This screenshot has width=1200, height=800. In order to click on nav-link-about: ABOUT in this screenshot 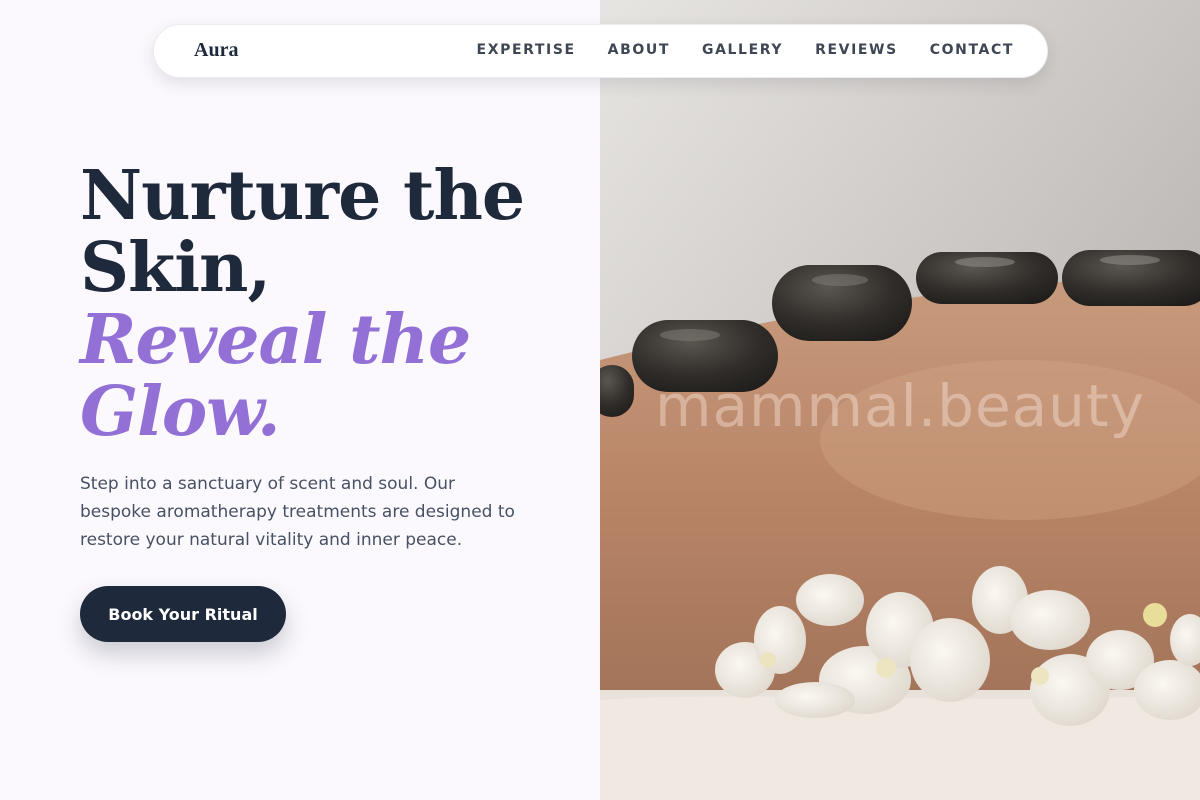, I will do `click(639, 50)`.